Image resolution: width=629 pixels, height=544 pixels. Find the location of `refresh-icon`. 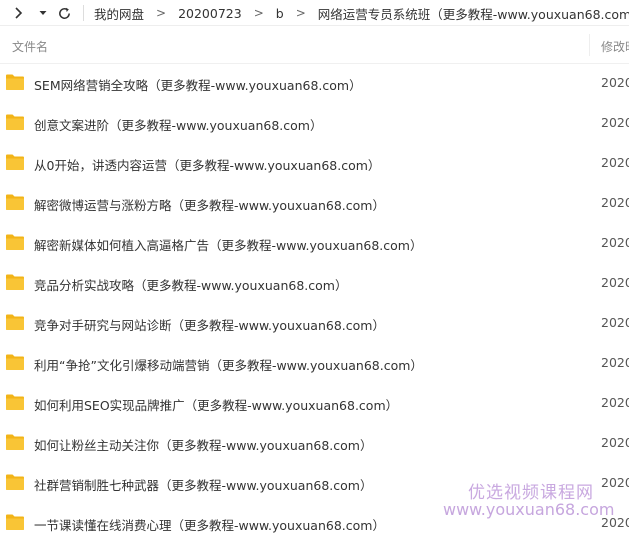

refresh-icon is located at coordinates (64, 13).